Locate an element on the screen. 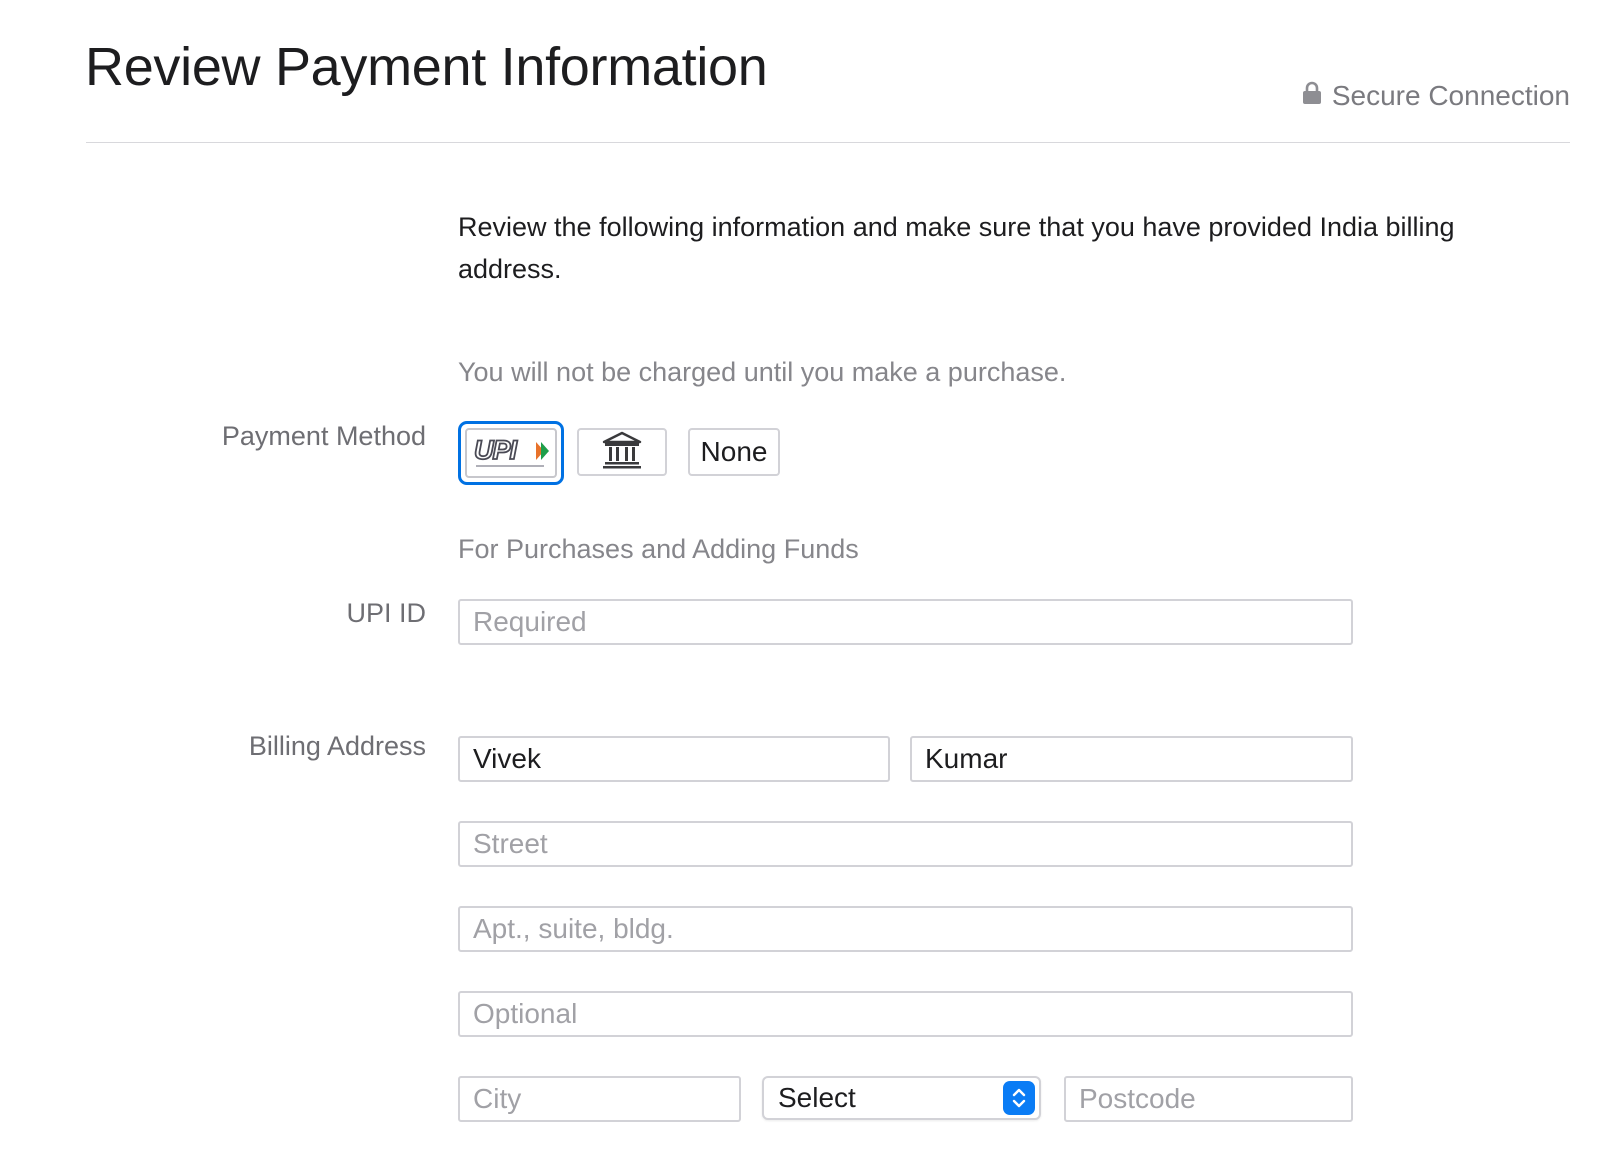 This screenshot has width=1622, height=1150. apt-suite-input is located at coordinates (905, 929).